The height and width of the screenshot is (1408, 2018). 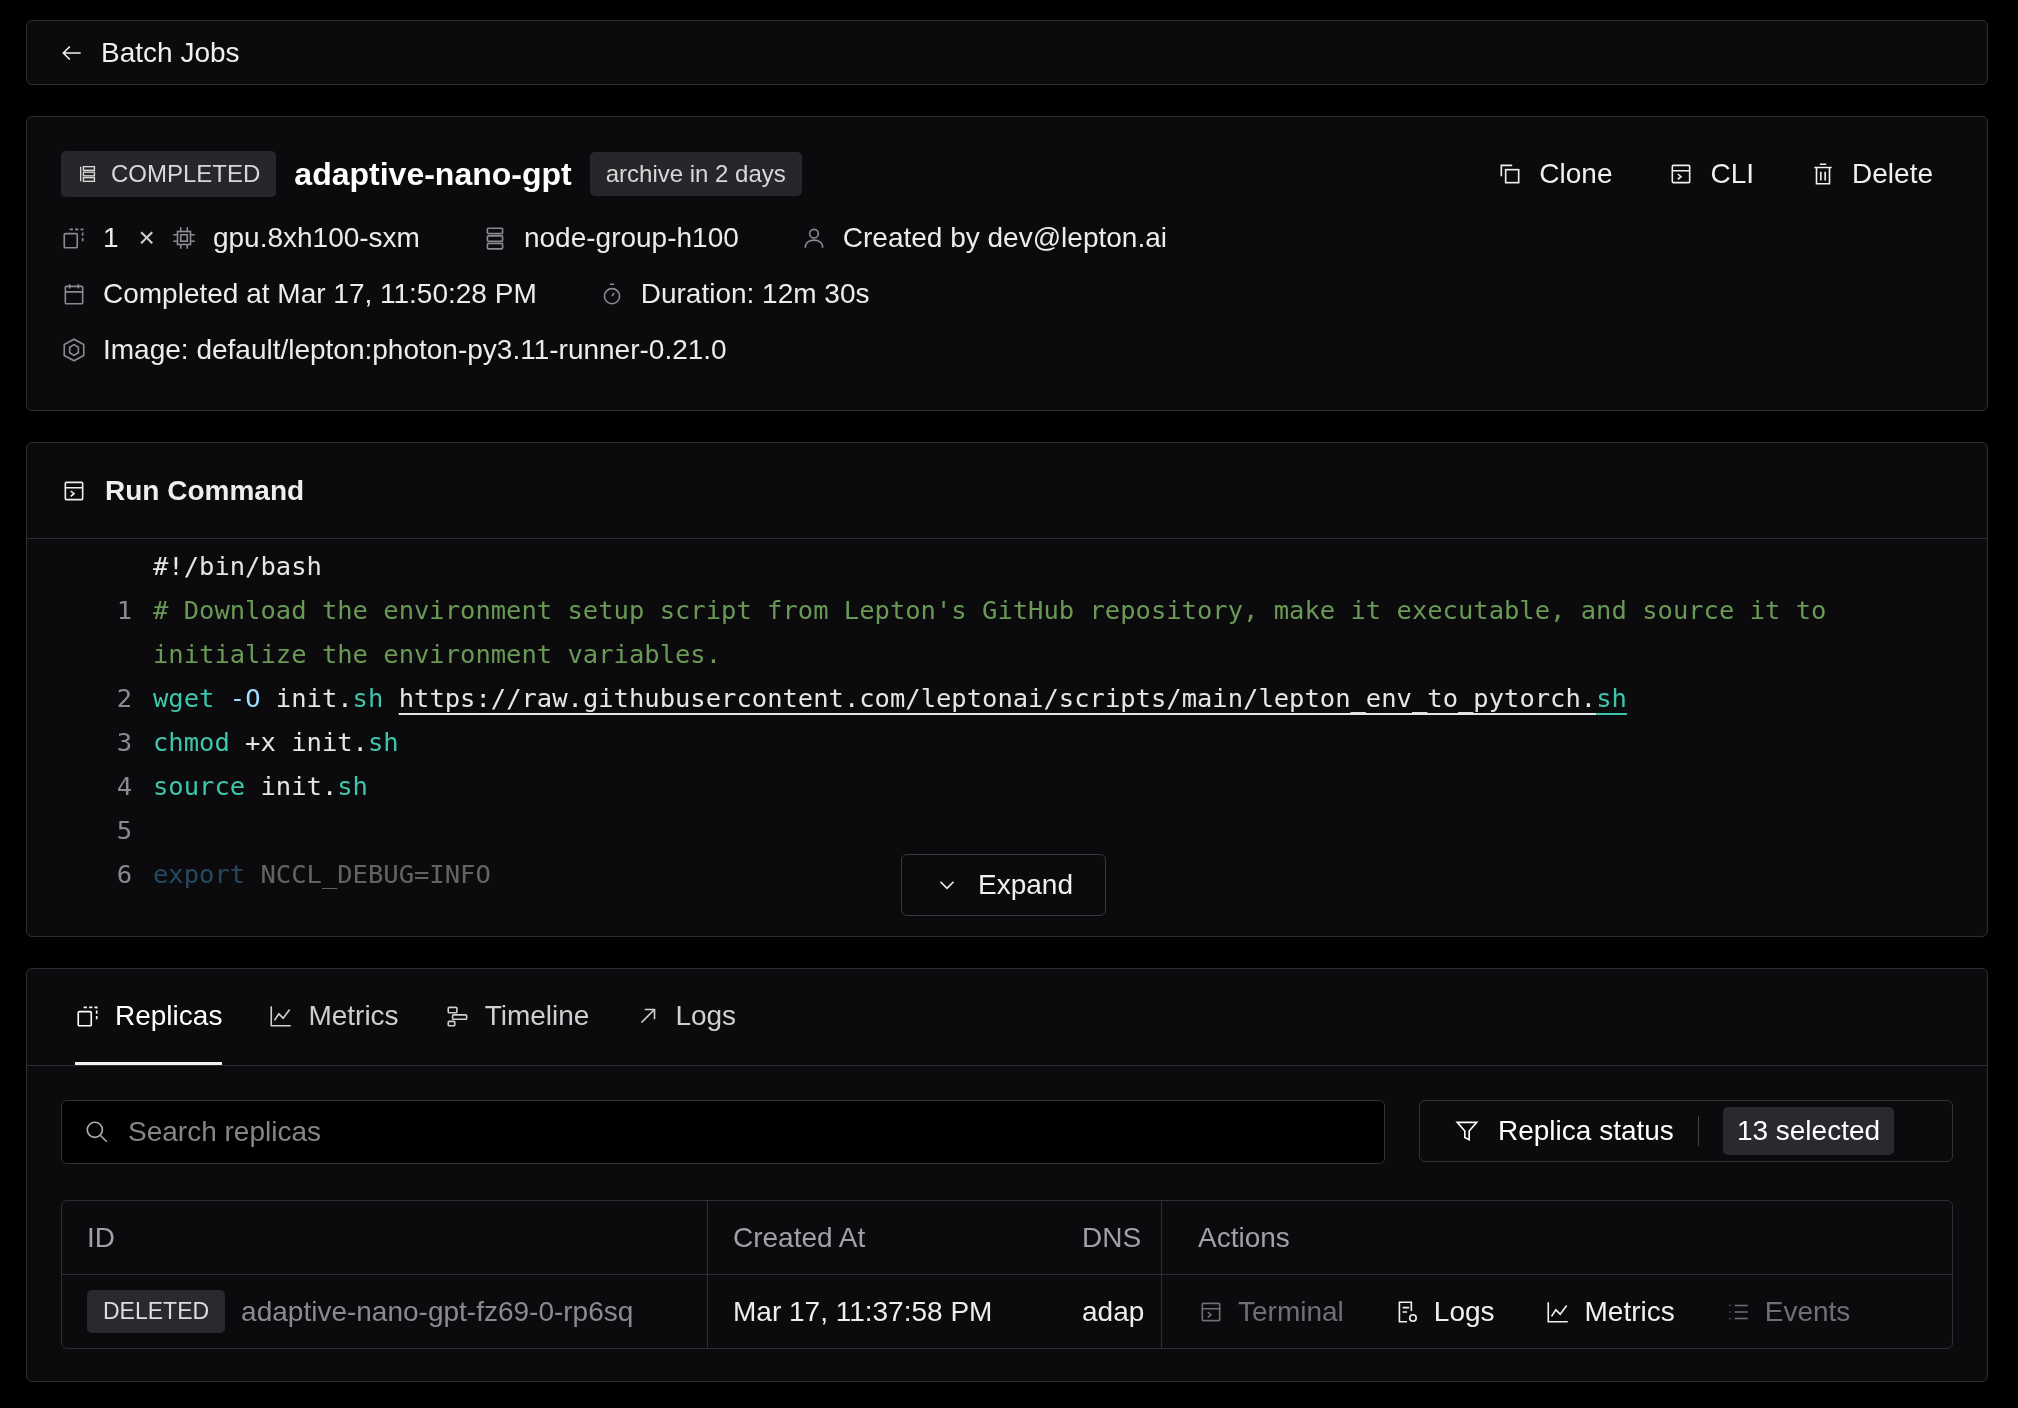 What do you see at coordinates (799, 1237) in the screenshot?
I see `column-header: Created At` at bounding box center [799, 1237].